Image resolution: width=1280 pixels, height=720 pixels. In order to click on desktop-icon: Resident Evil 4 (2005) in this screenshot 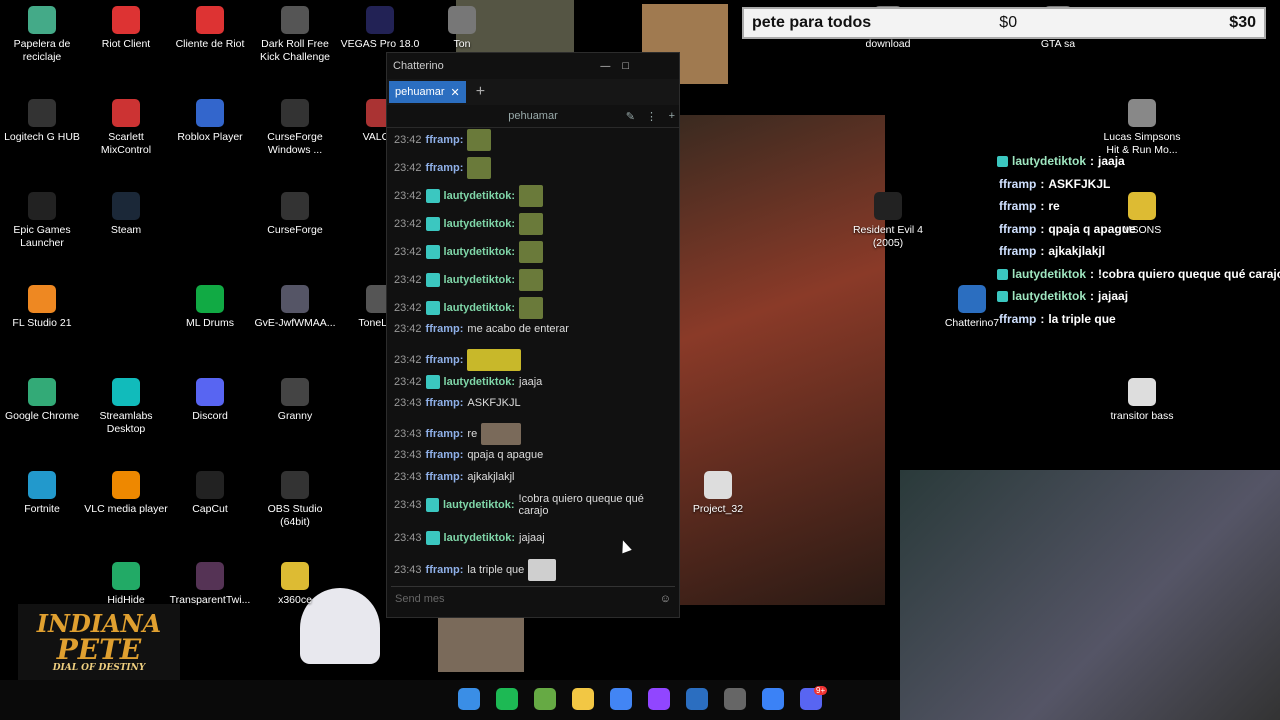, I will do `click(888, 221)`.